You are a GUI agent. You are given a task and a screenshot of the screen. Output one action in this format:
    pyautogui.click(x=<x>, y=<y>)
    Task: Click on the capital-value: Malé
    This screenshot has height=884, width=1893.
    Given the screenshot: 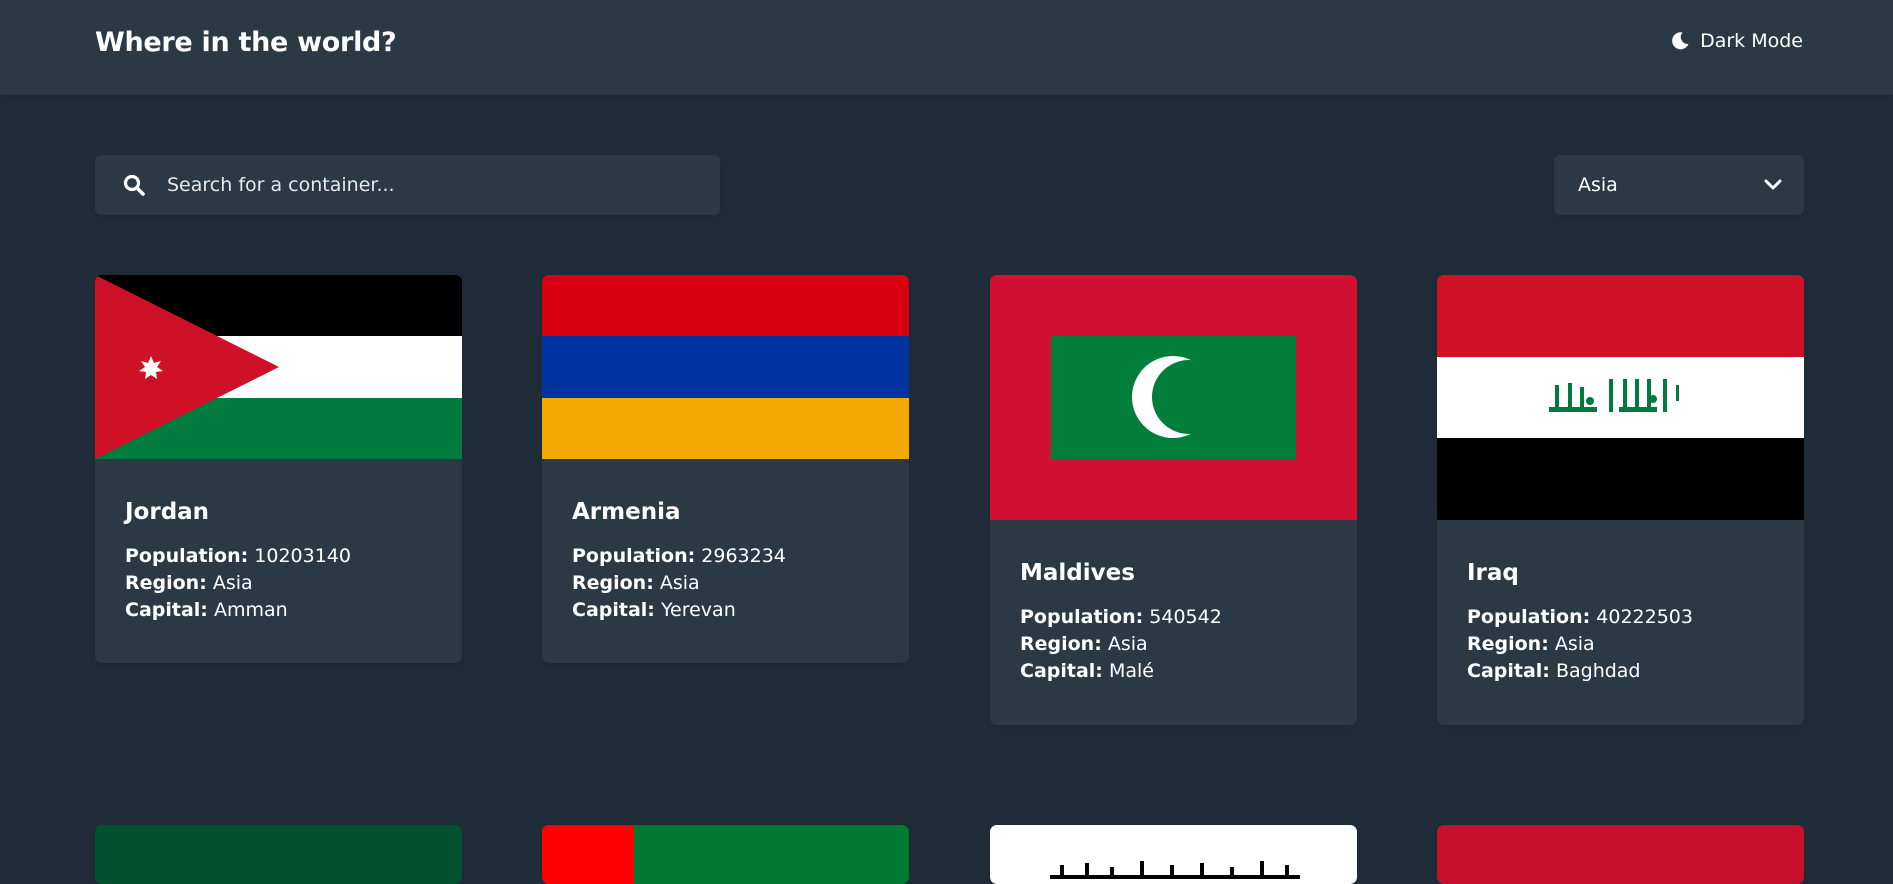 What is the action you would take?
    pyautogui.click(x=1131, y=671)
    